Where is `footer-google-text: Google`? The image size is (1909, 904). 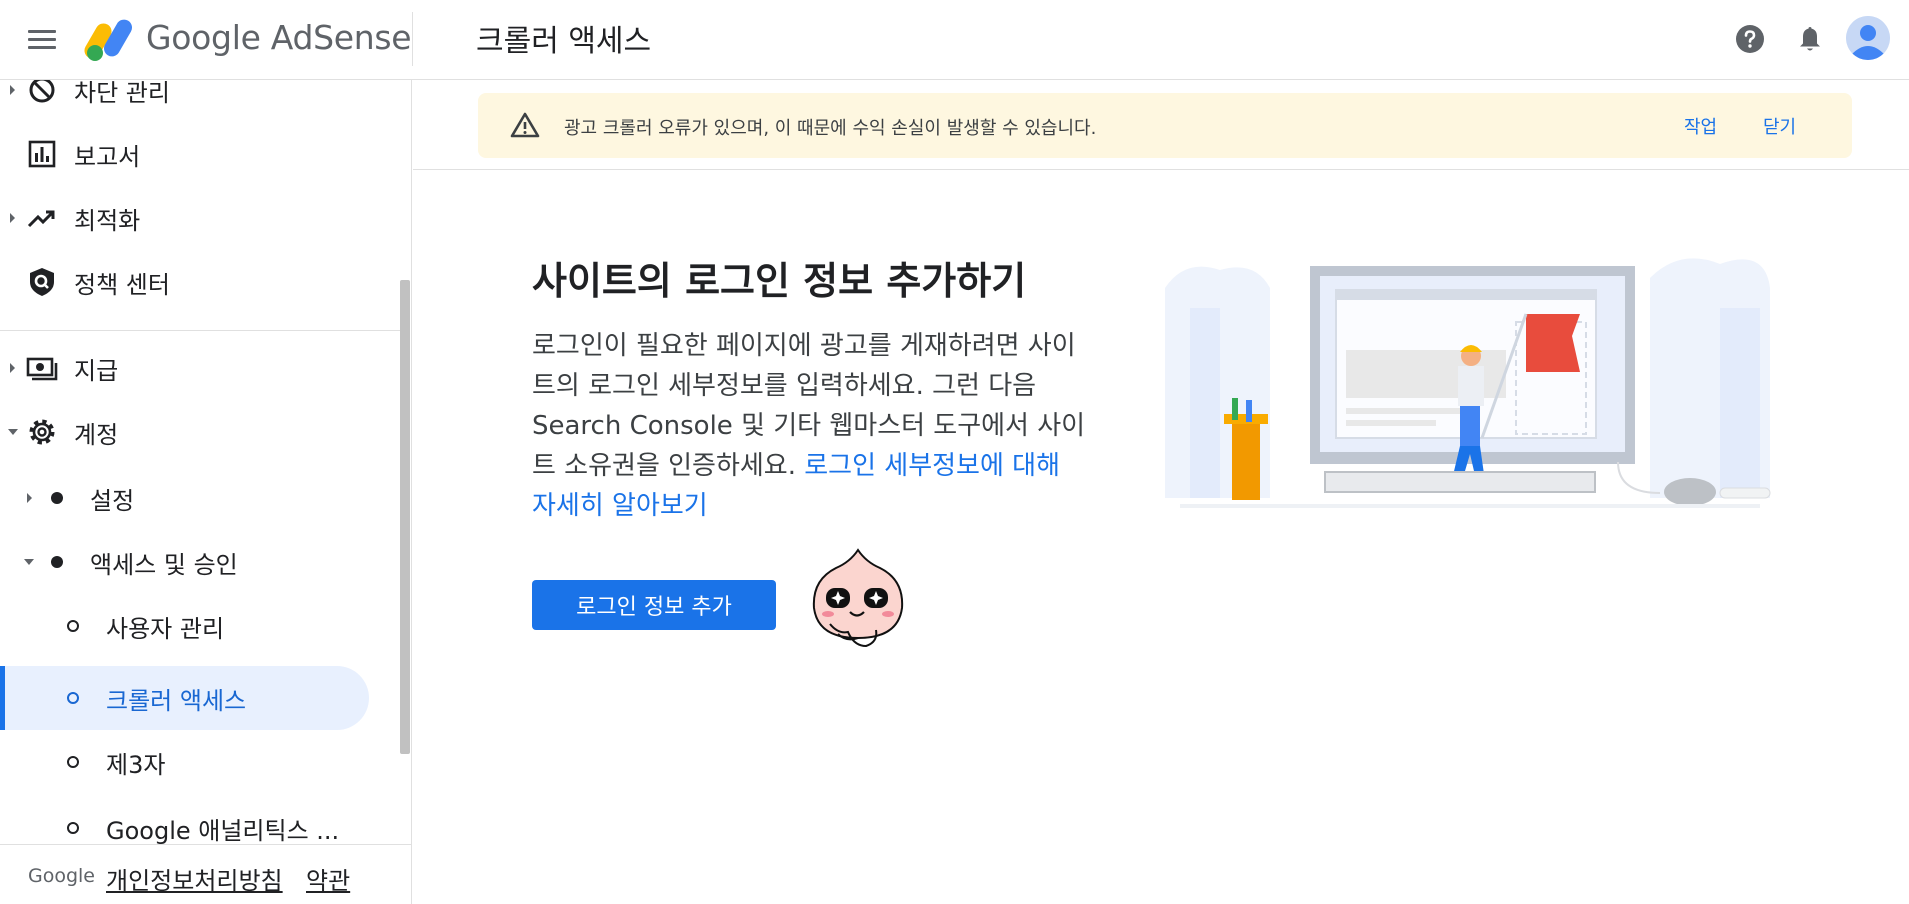
footer-google-text: Google is located at coordinates (62, 876).